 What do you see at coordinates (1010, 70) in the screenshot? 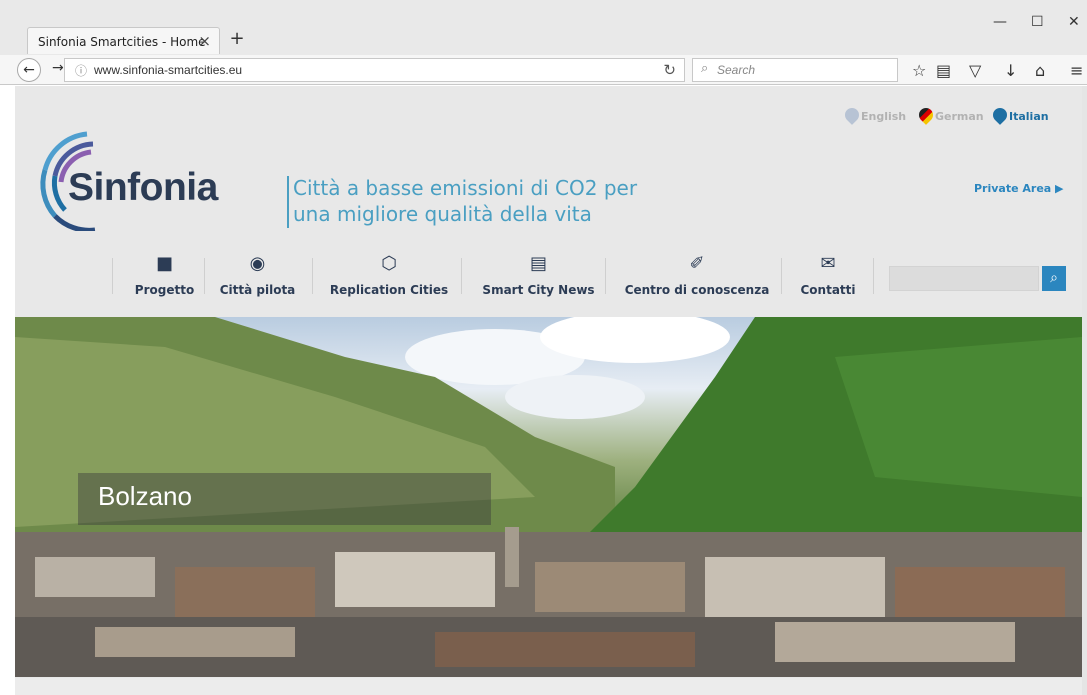
I see `downloads-icon: ↓` at bounding box center [1010, 70].